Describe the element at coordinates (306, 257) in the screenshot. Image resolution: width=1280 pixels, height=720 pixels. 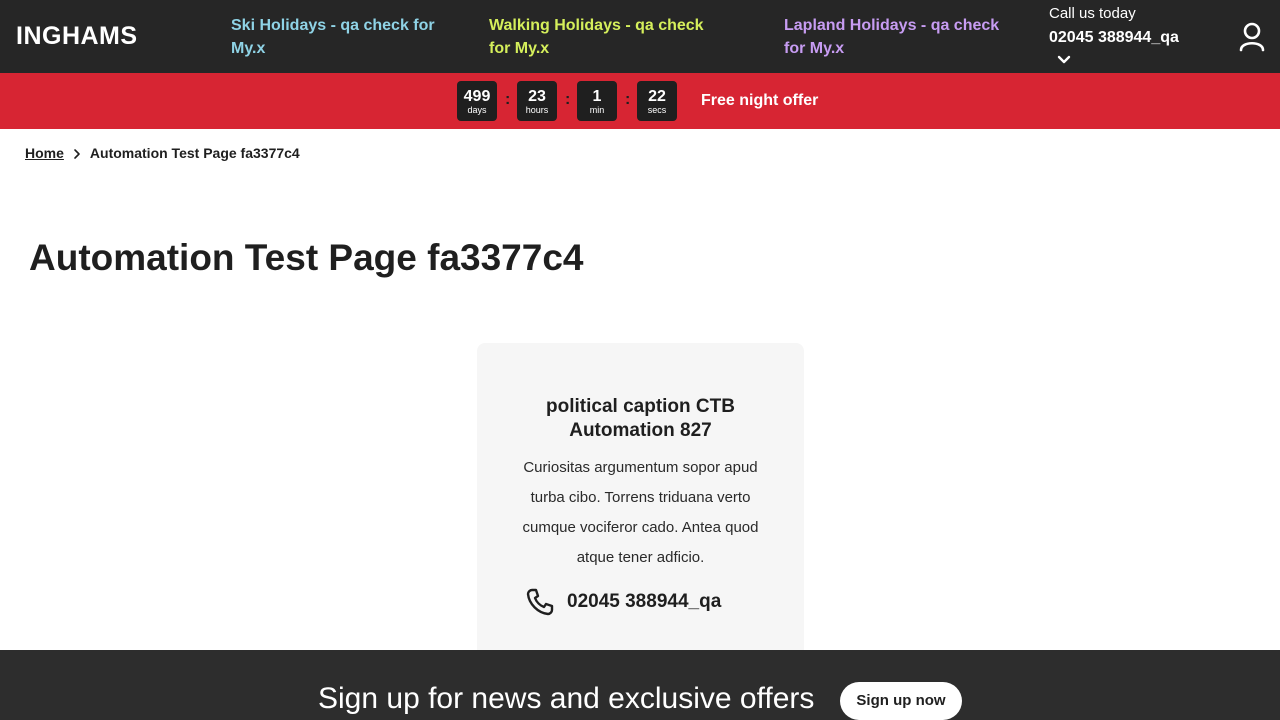
I see `page-title: Automation Test Page fa3377c4` at that location.